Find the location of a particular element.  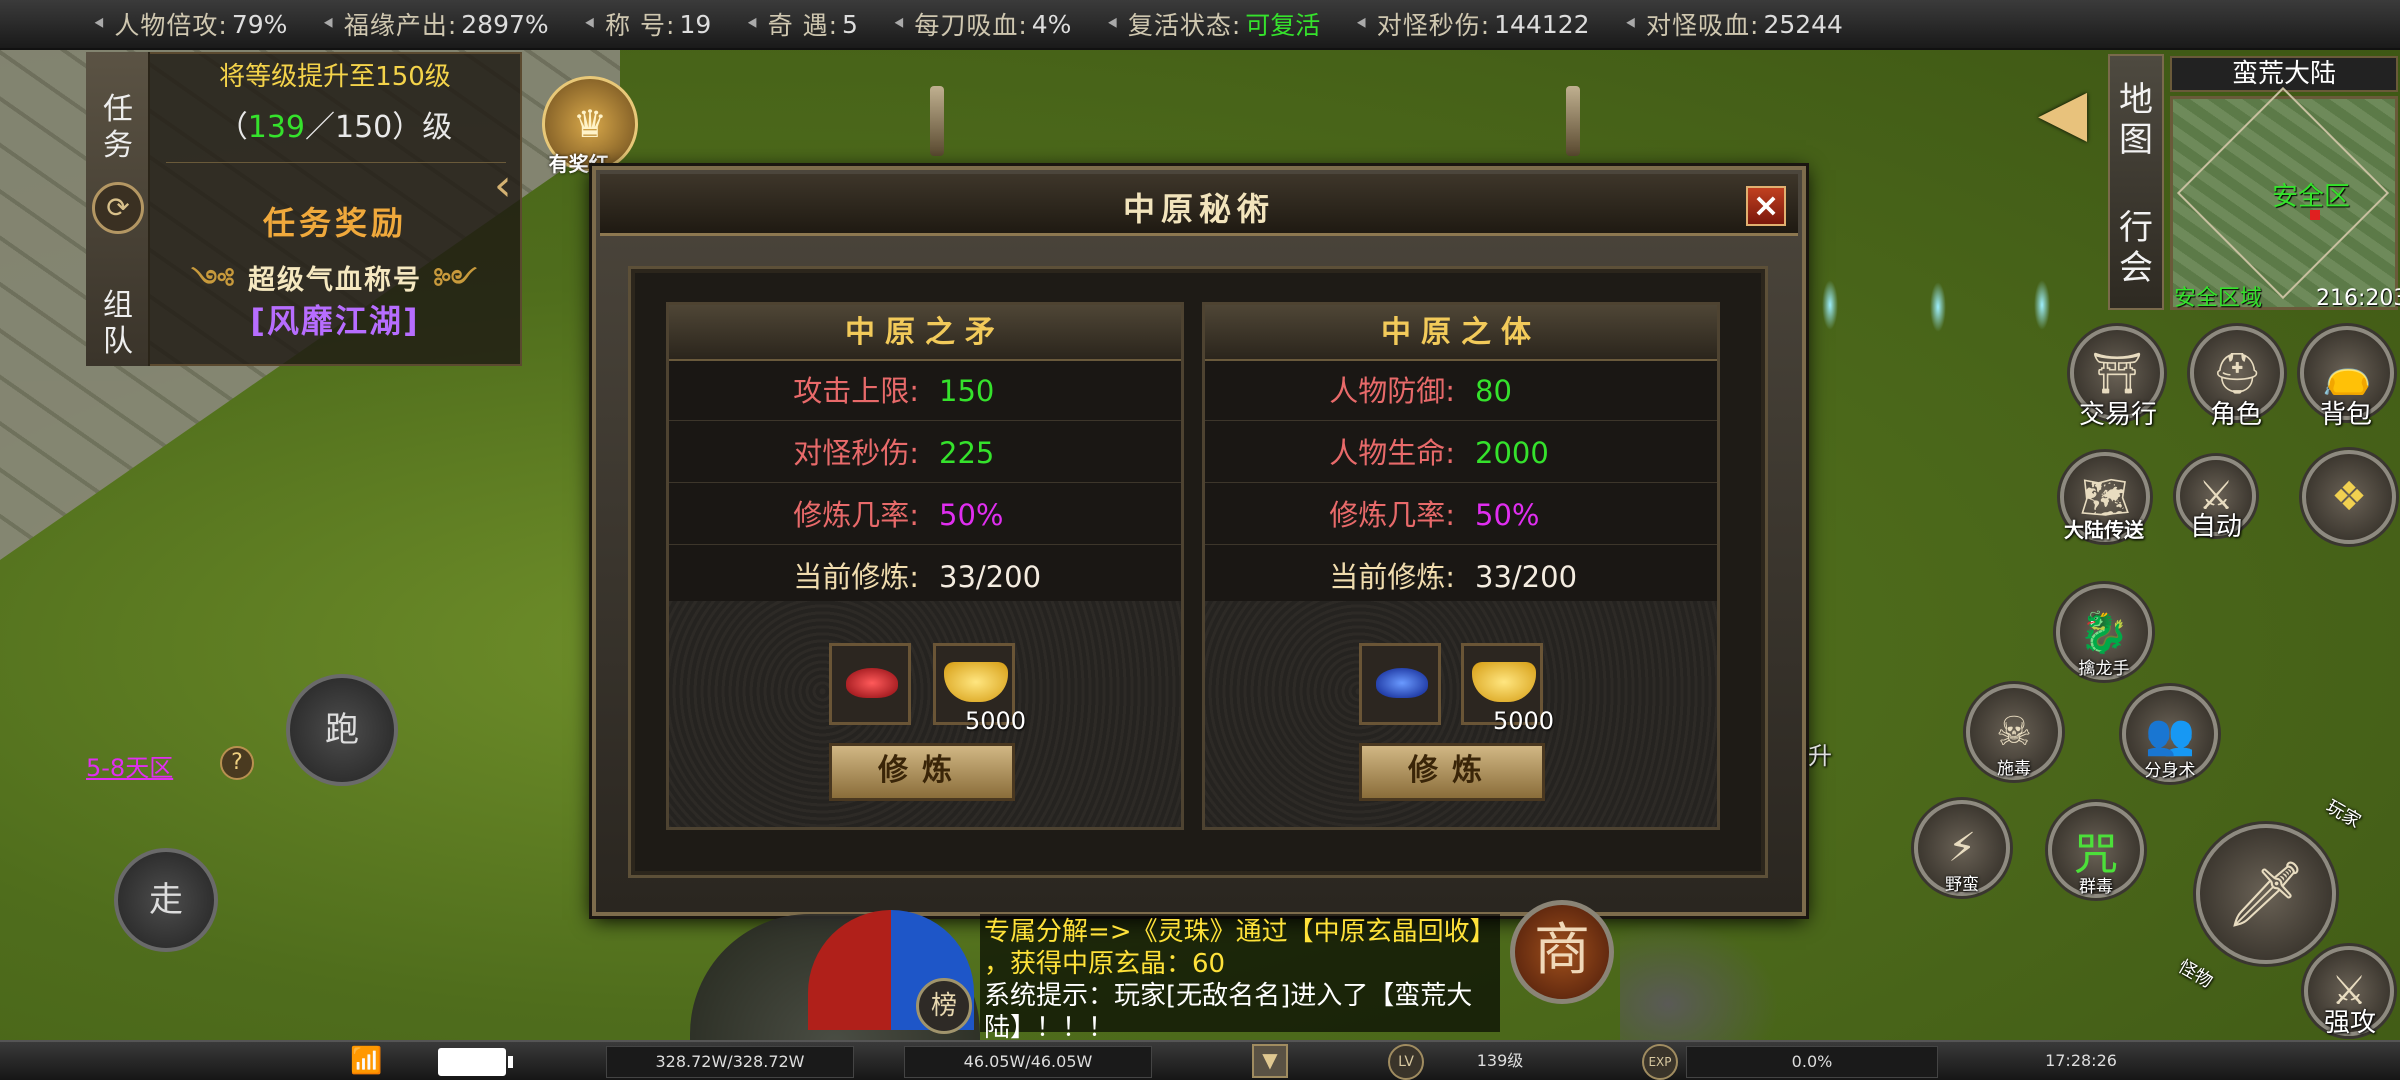

day-zone-link: 5-8天区 is located at coordinates (129, 765).